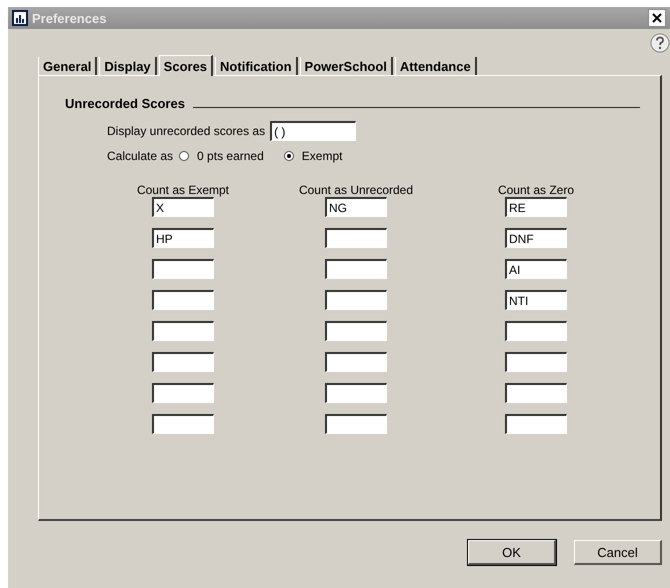  Describe the element at coordinates (68, 66) in the screenshot. I see `tab: General` at that location.